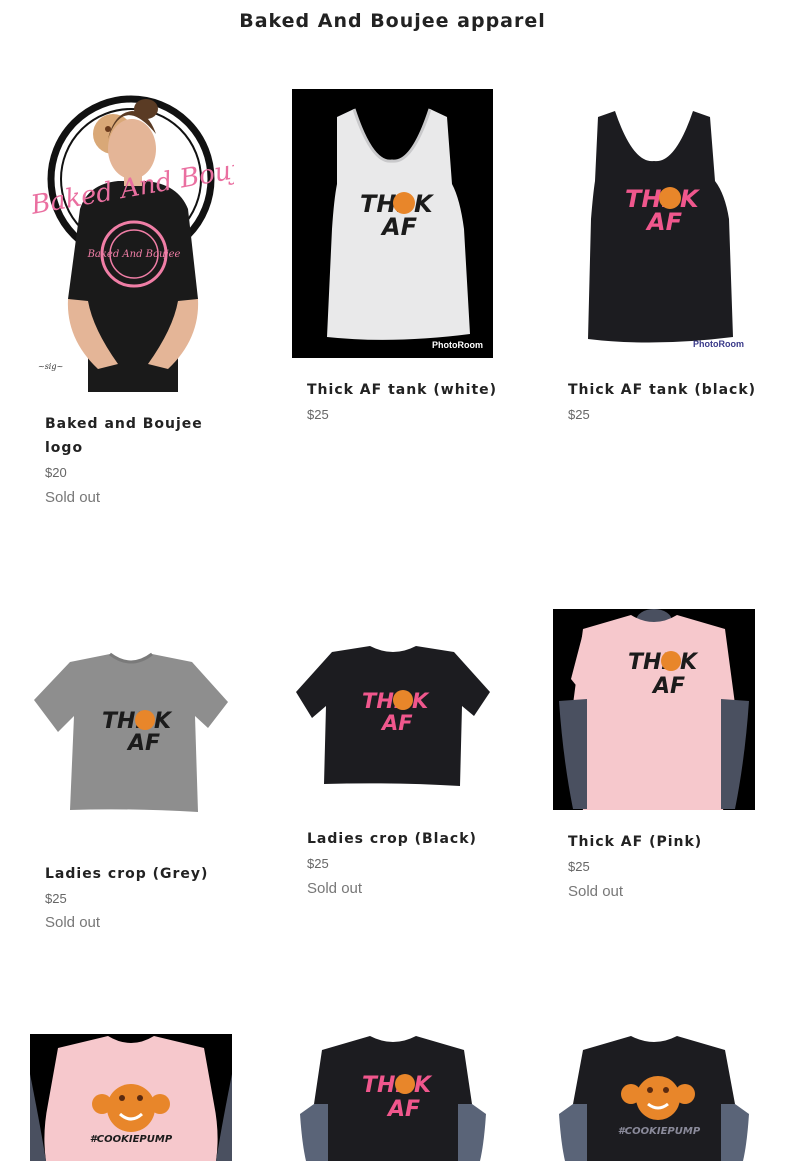 This screenshot has width=785, height=1161. Describe the element at coordinates (130, 436) in the screenshot. I see `product-title: Baked and Boujee logo` at that location.